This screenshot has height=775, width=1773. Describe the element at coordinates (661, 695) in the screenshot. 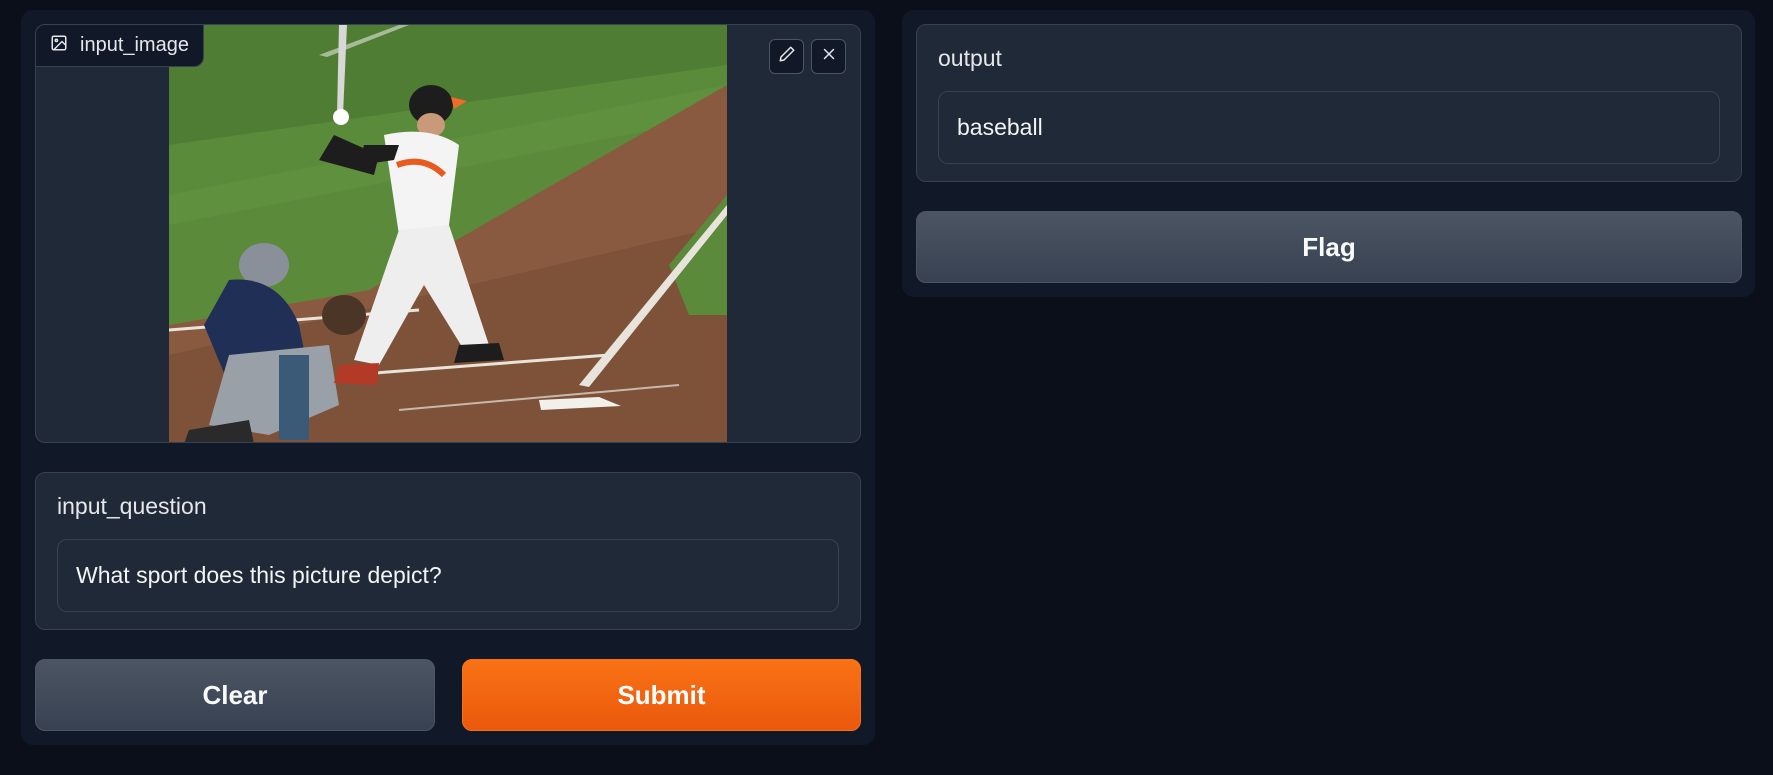

I see `submit-button: Submit` at that location.